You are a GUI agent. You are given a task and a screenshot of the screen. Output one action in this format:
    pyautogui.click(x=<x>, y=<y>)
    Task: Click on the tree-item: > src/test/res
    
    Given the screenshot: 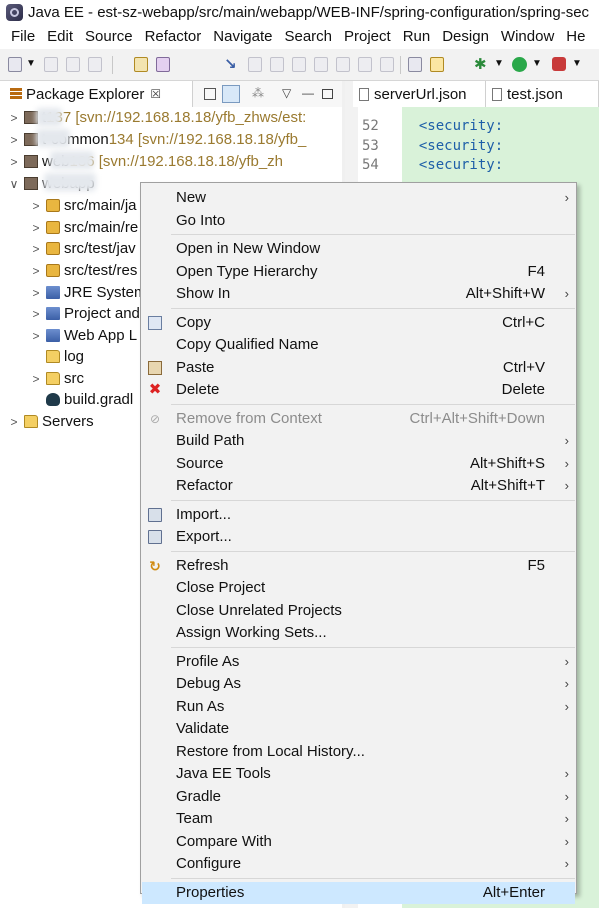 What is the action you would take?
    pyautogui.click(x=83, y=270)
    